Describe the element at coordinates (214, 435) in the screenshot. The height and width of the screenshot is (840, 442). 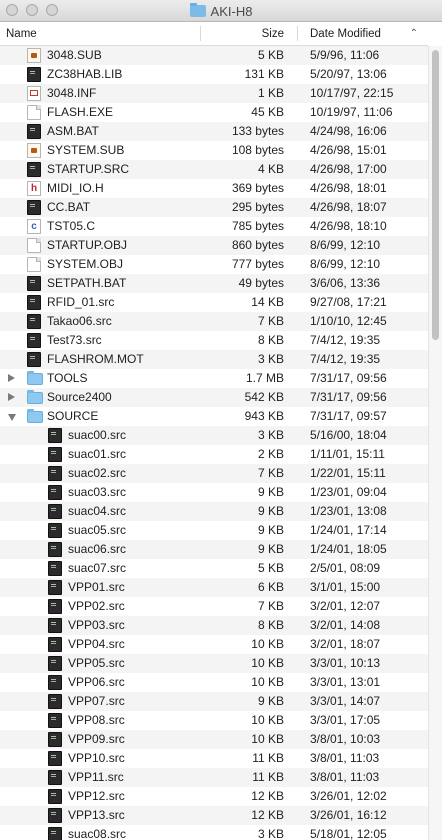
I see `file-row: suac00.src 3 KB 5/16/00, 18:04` at that location.